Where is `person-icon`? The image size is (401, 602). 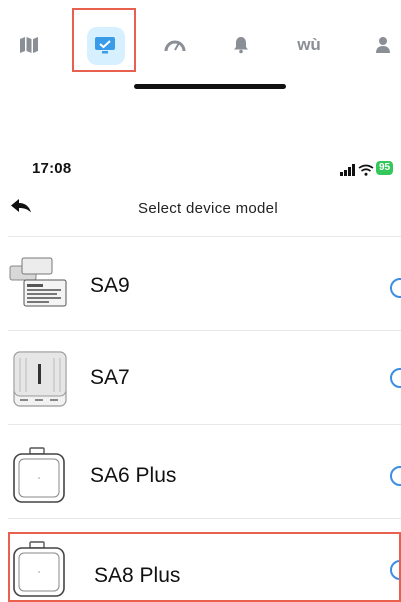 person-icon is located at coordinates (383, 45).